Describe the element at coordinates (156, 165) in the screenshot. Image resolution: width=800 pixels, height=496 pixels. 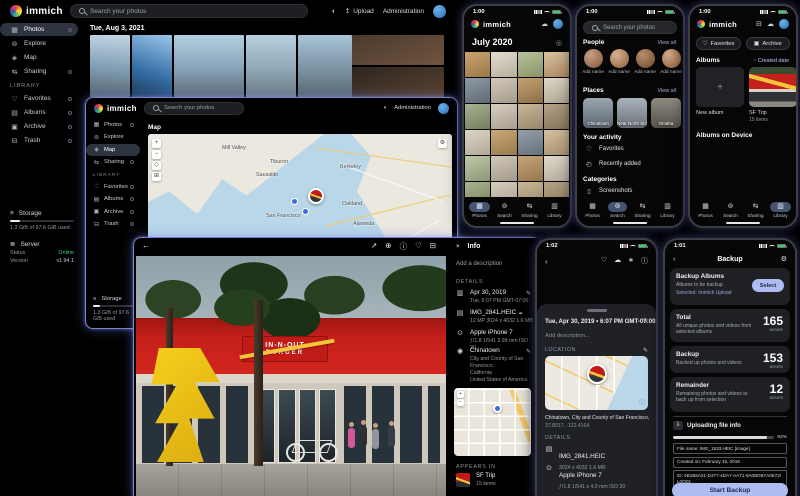
I see `compass-button: ◇` at that location.